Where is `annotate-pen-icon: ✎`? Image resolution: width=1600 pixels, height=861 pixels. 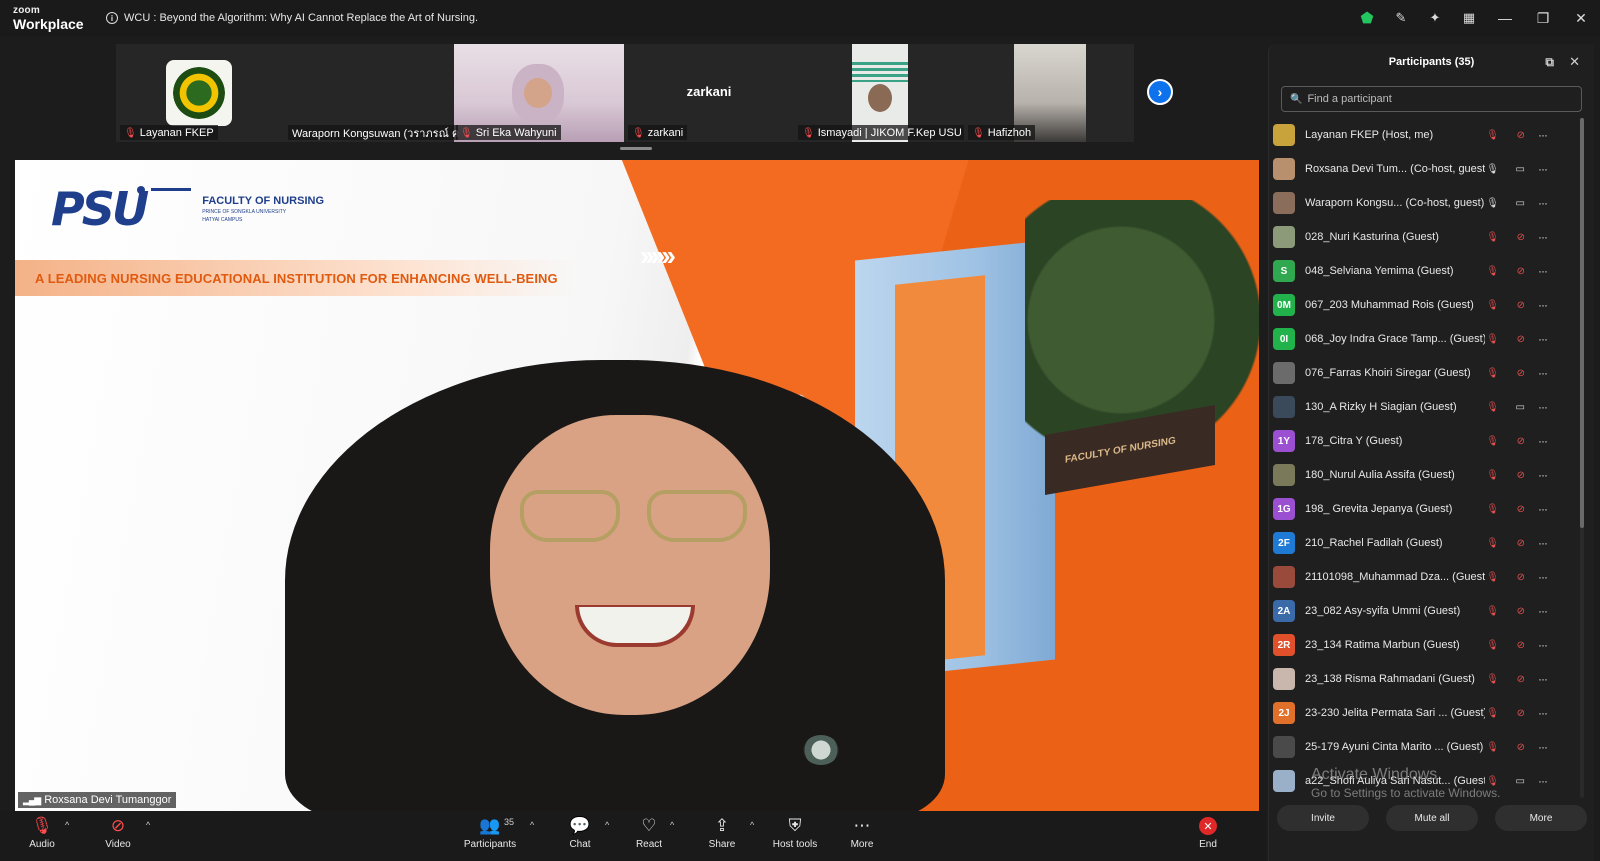 annotate-pen-icon: ✎ is located at coordinates (1401, 18).